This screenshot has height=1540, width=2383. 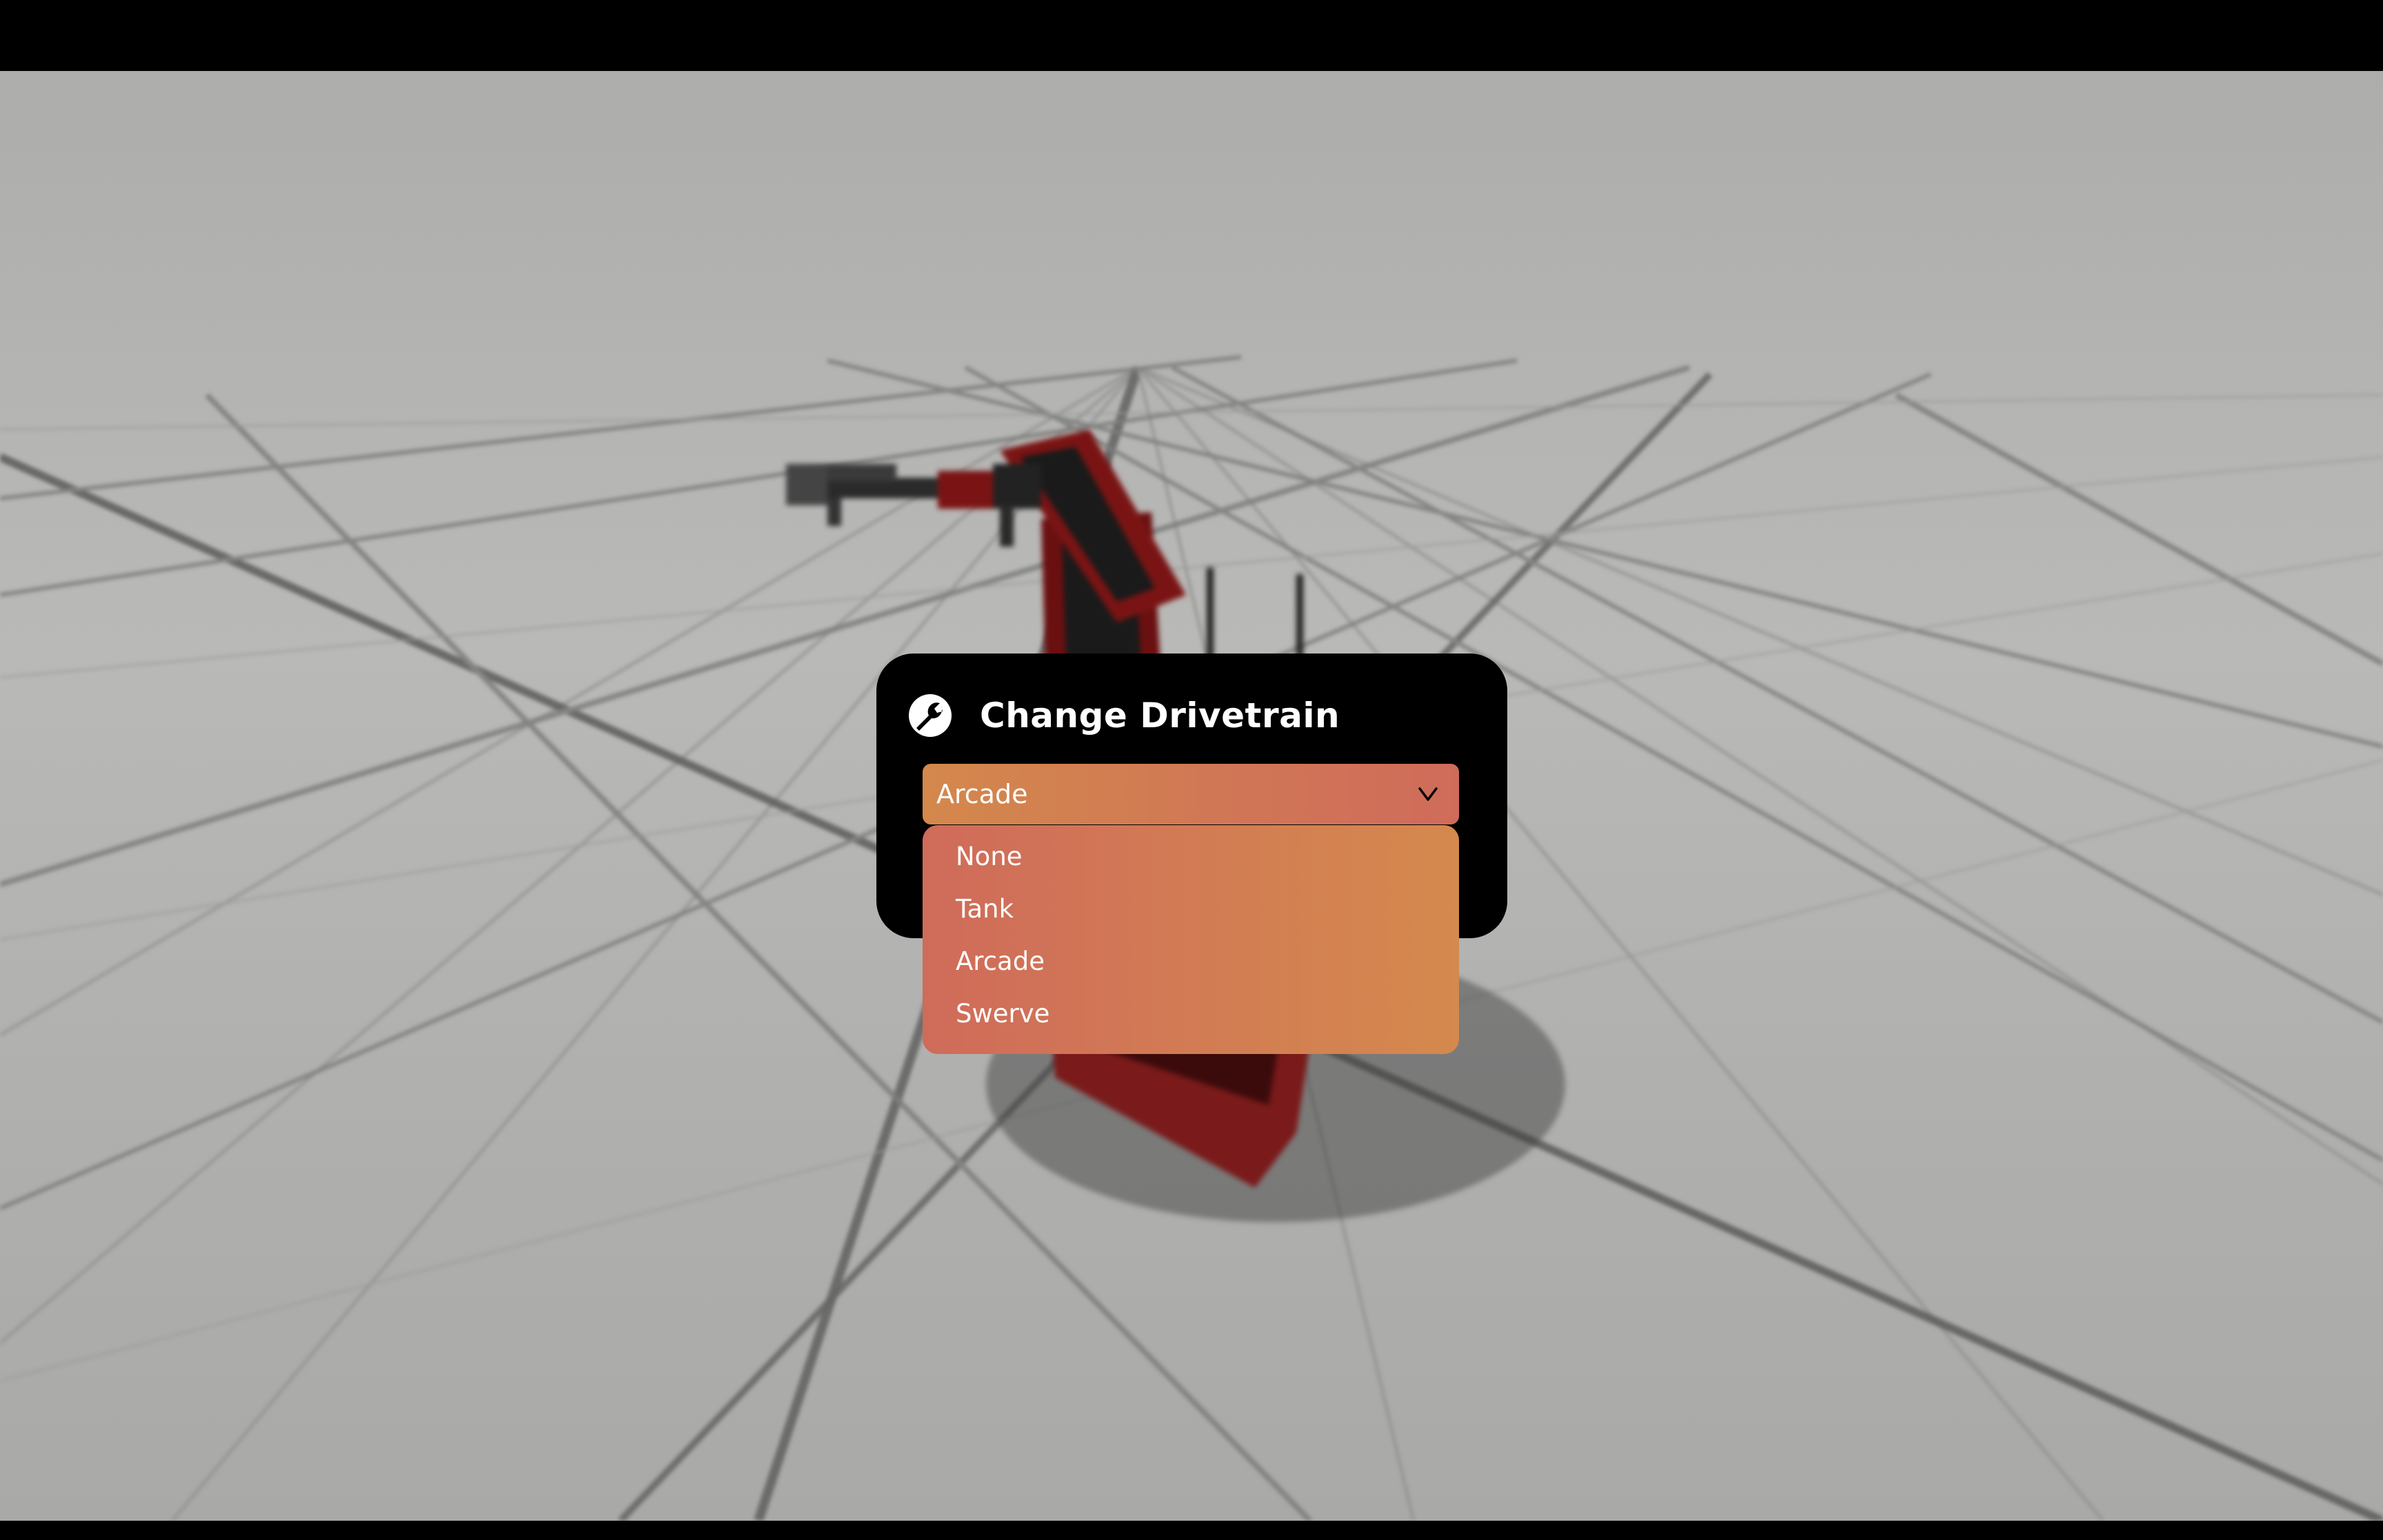 I want to click on top-letterbox-bar, so click(x=1191, y=36).